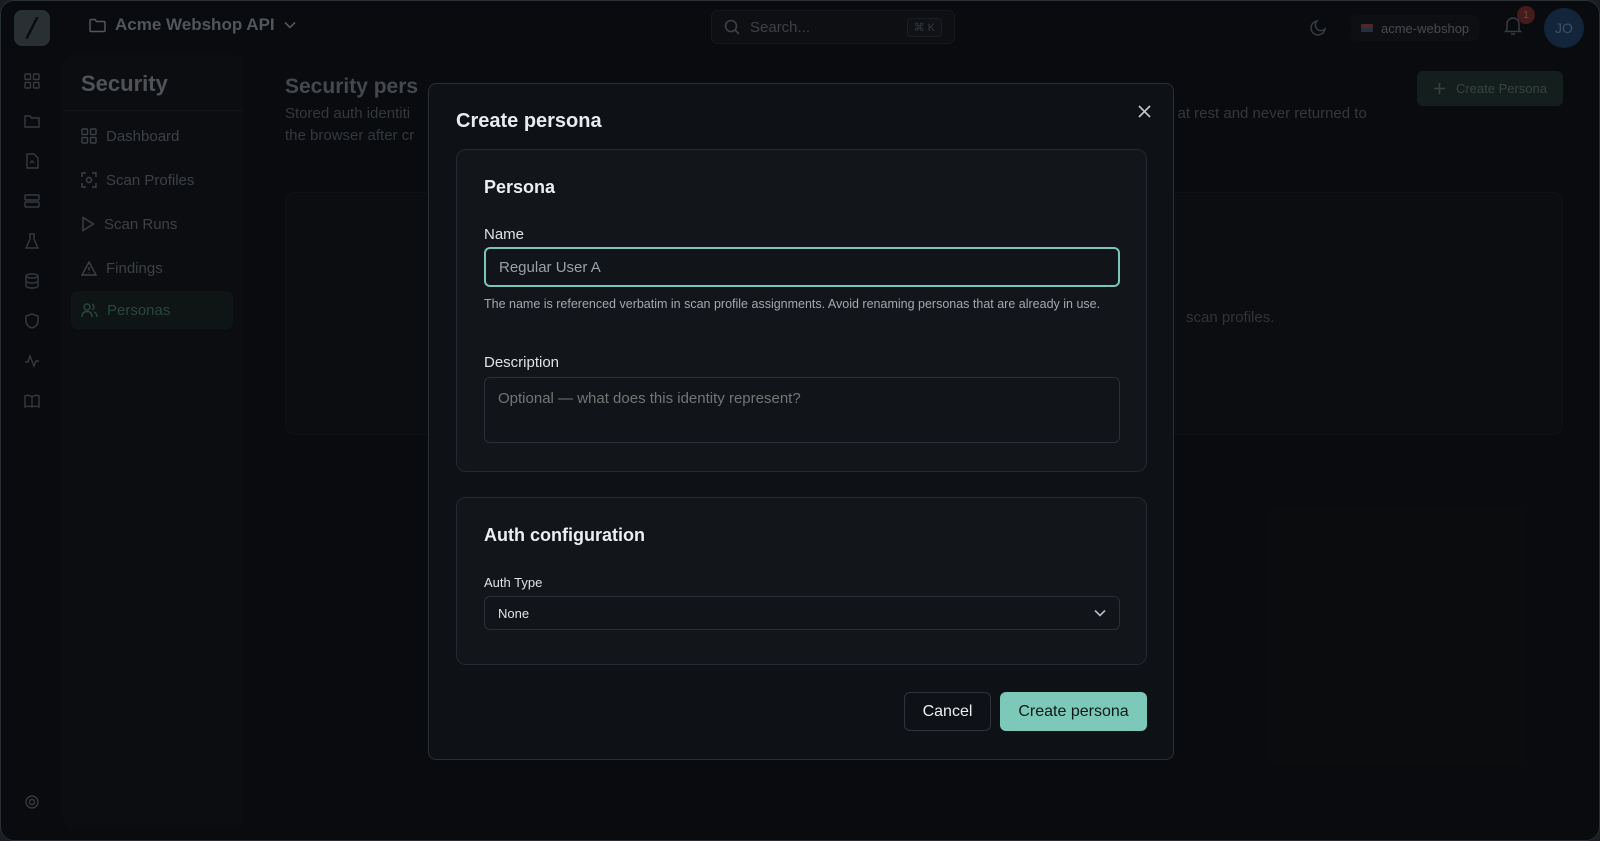  What do you see at coordinates (802, 267) in the screenshot?
I see `name-input` at bounding box center [802, 267].